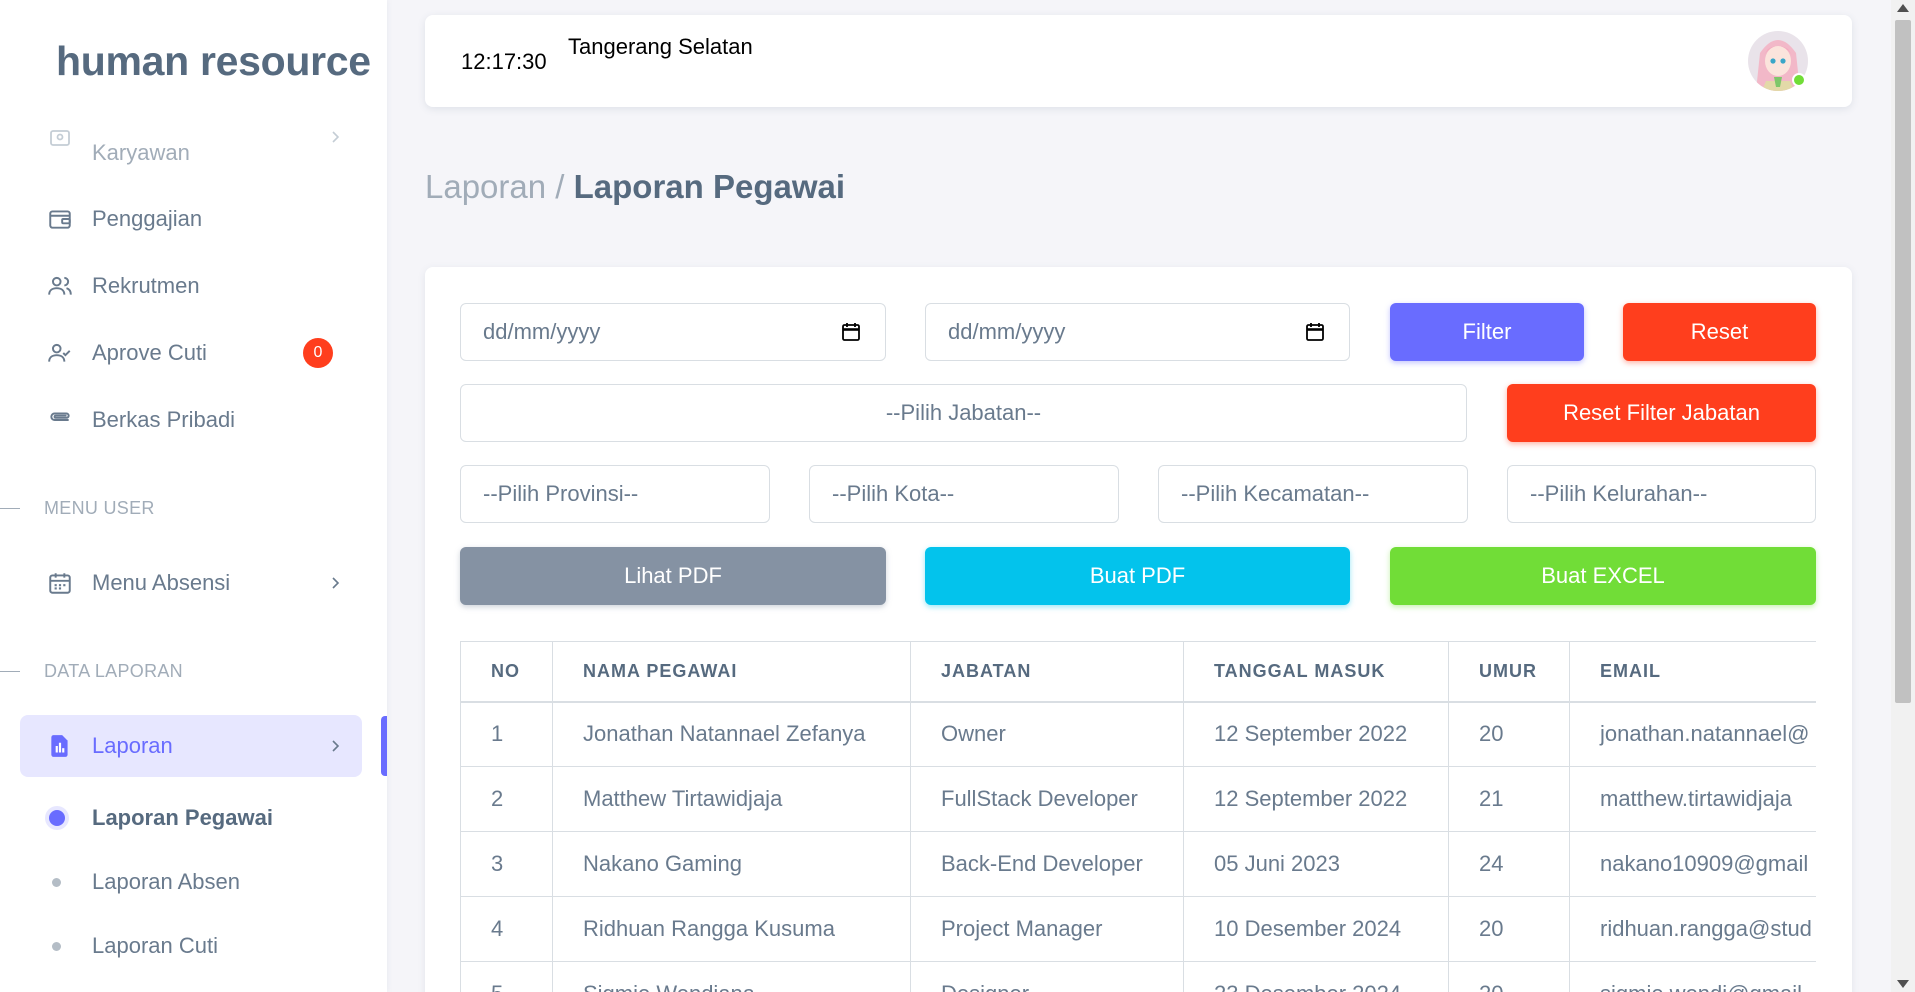 Image resolution: width=1915 pixels, height=992 pixels. What do you see at coordinates (191, 219) in the screenshot?
I see `sidebar-item-penggajian: Penggajian` at bounding box center [191, 219].